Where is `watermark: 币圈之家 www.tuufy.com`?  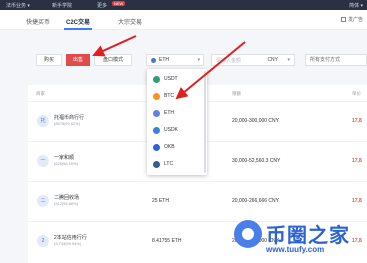 watermark: 币圈之家 www.tuufy.com is located at coordinates (299, 239).